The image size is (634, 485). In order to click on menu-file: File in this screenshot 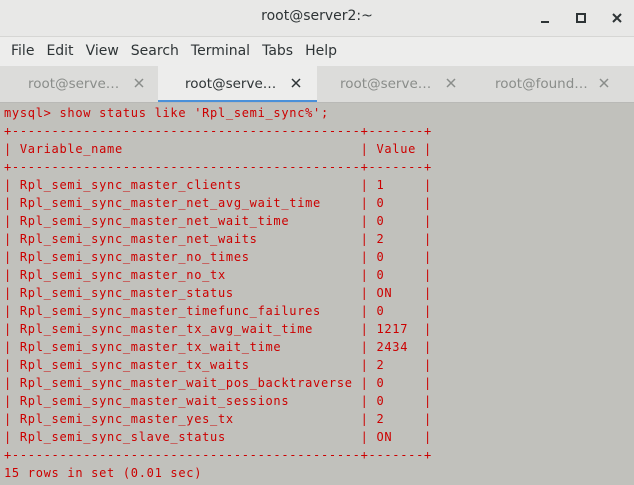, I will do `click(20, 51)`.